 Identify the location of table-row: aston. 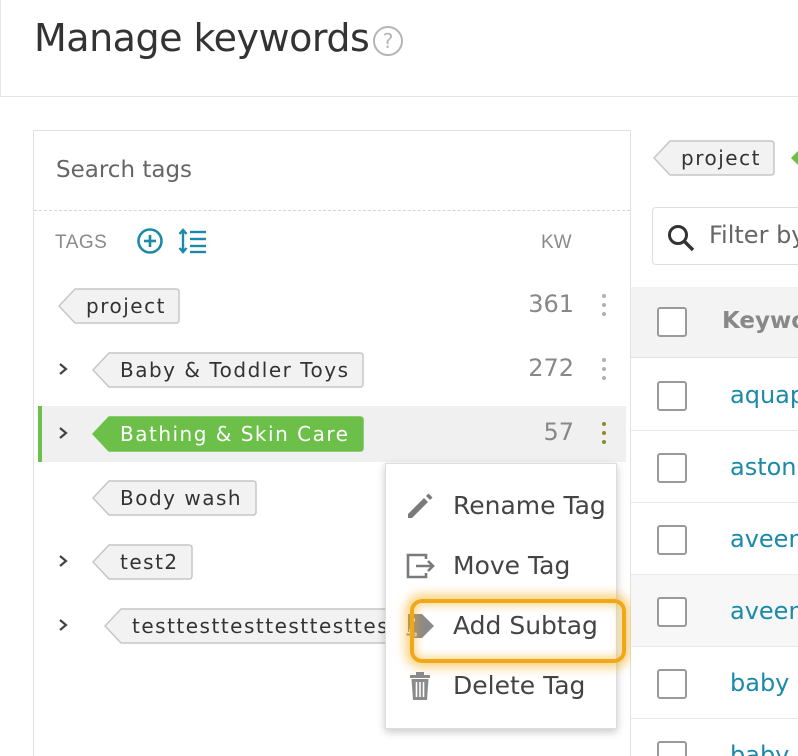
(714, 467).